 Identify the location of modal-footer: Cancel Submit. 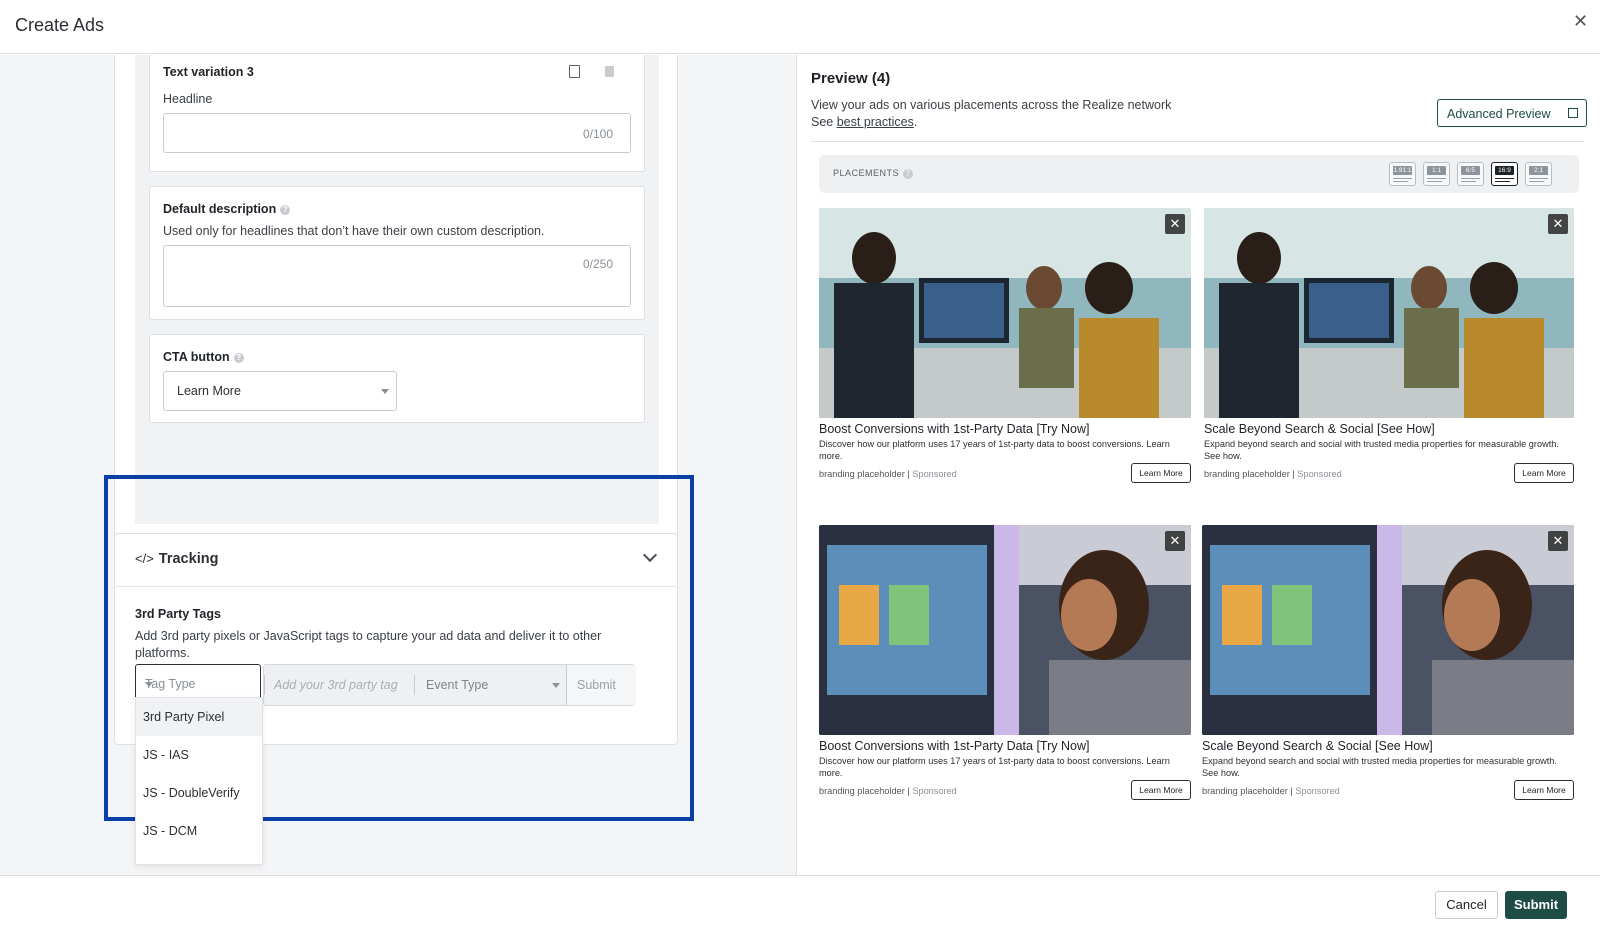
(800, 901).